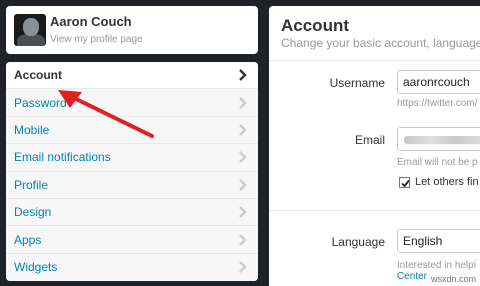 This screenshot has width=480, height=286. I want to click on nav-item-label: Profile, so click(31, 184).